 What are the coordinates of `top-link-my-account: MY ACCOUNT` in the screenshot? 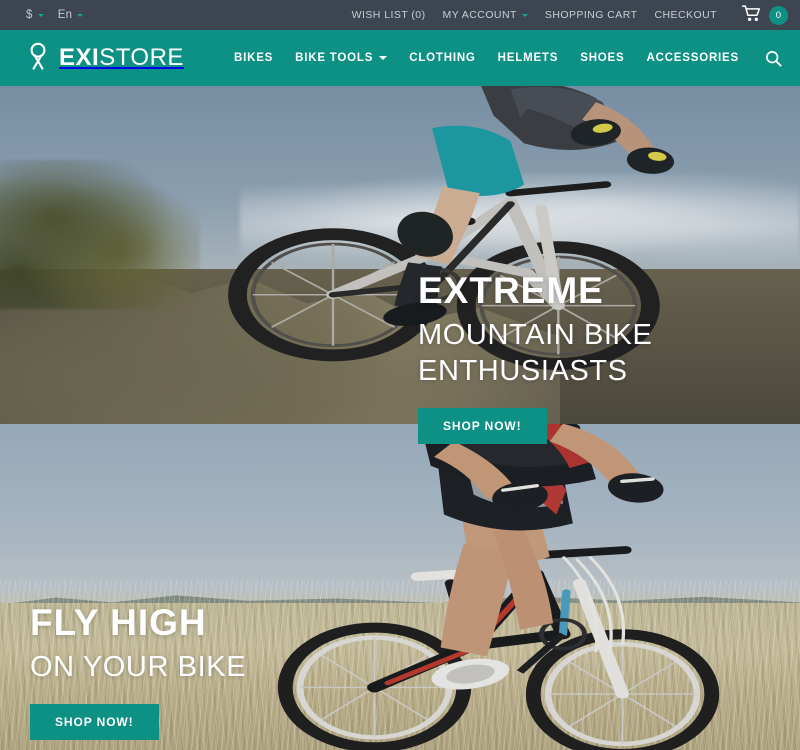 It's located at (485, 15).